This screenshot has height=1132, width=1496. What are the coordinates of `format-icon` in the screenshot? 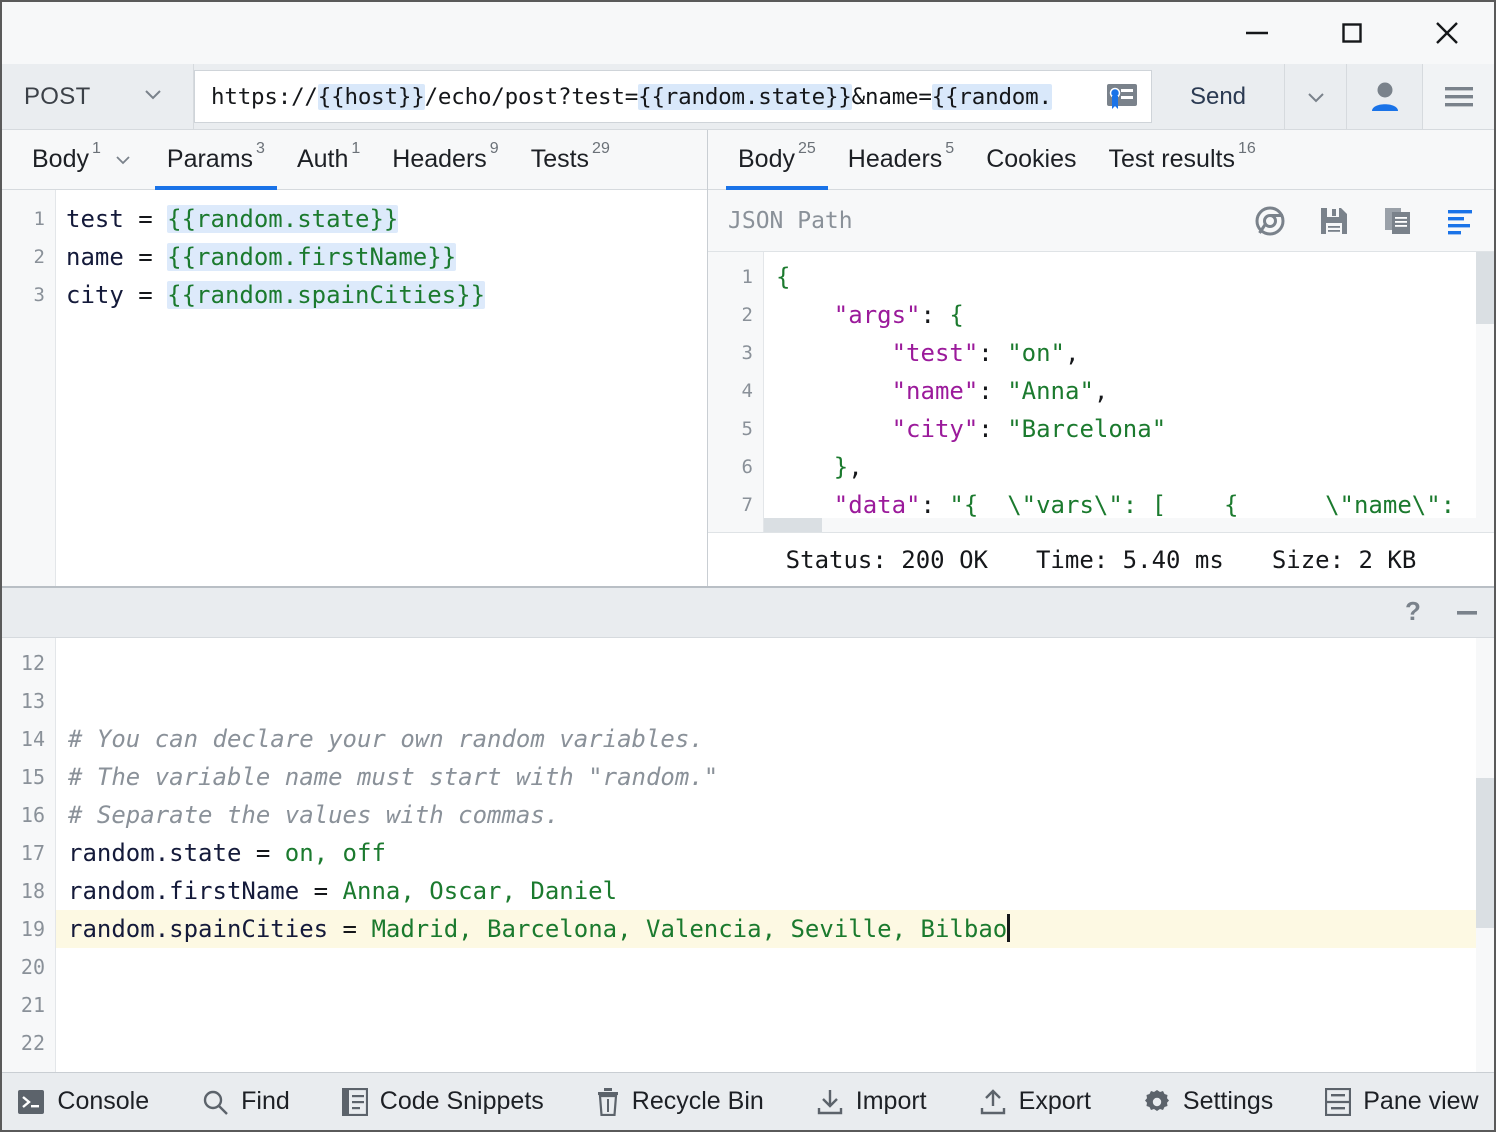 It's located at (1462, 221).